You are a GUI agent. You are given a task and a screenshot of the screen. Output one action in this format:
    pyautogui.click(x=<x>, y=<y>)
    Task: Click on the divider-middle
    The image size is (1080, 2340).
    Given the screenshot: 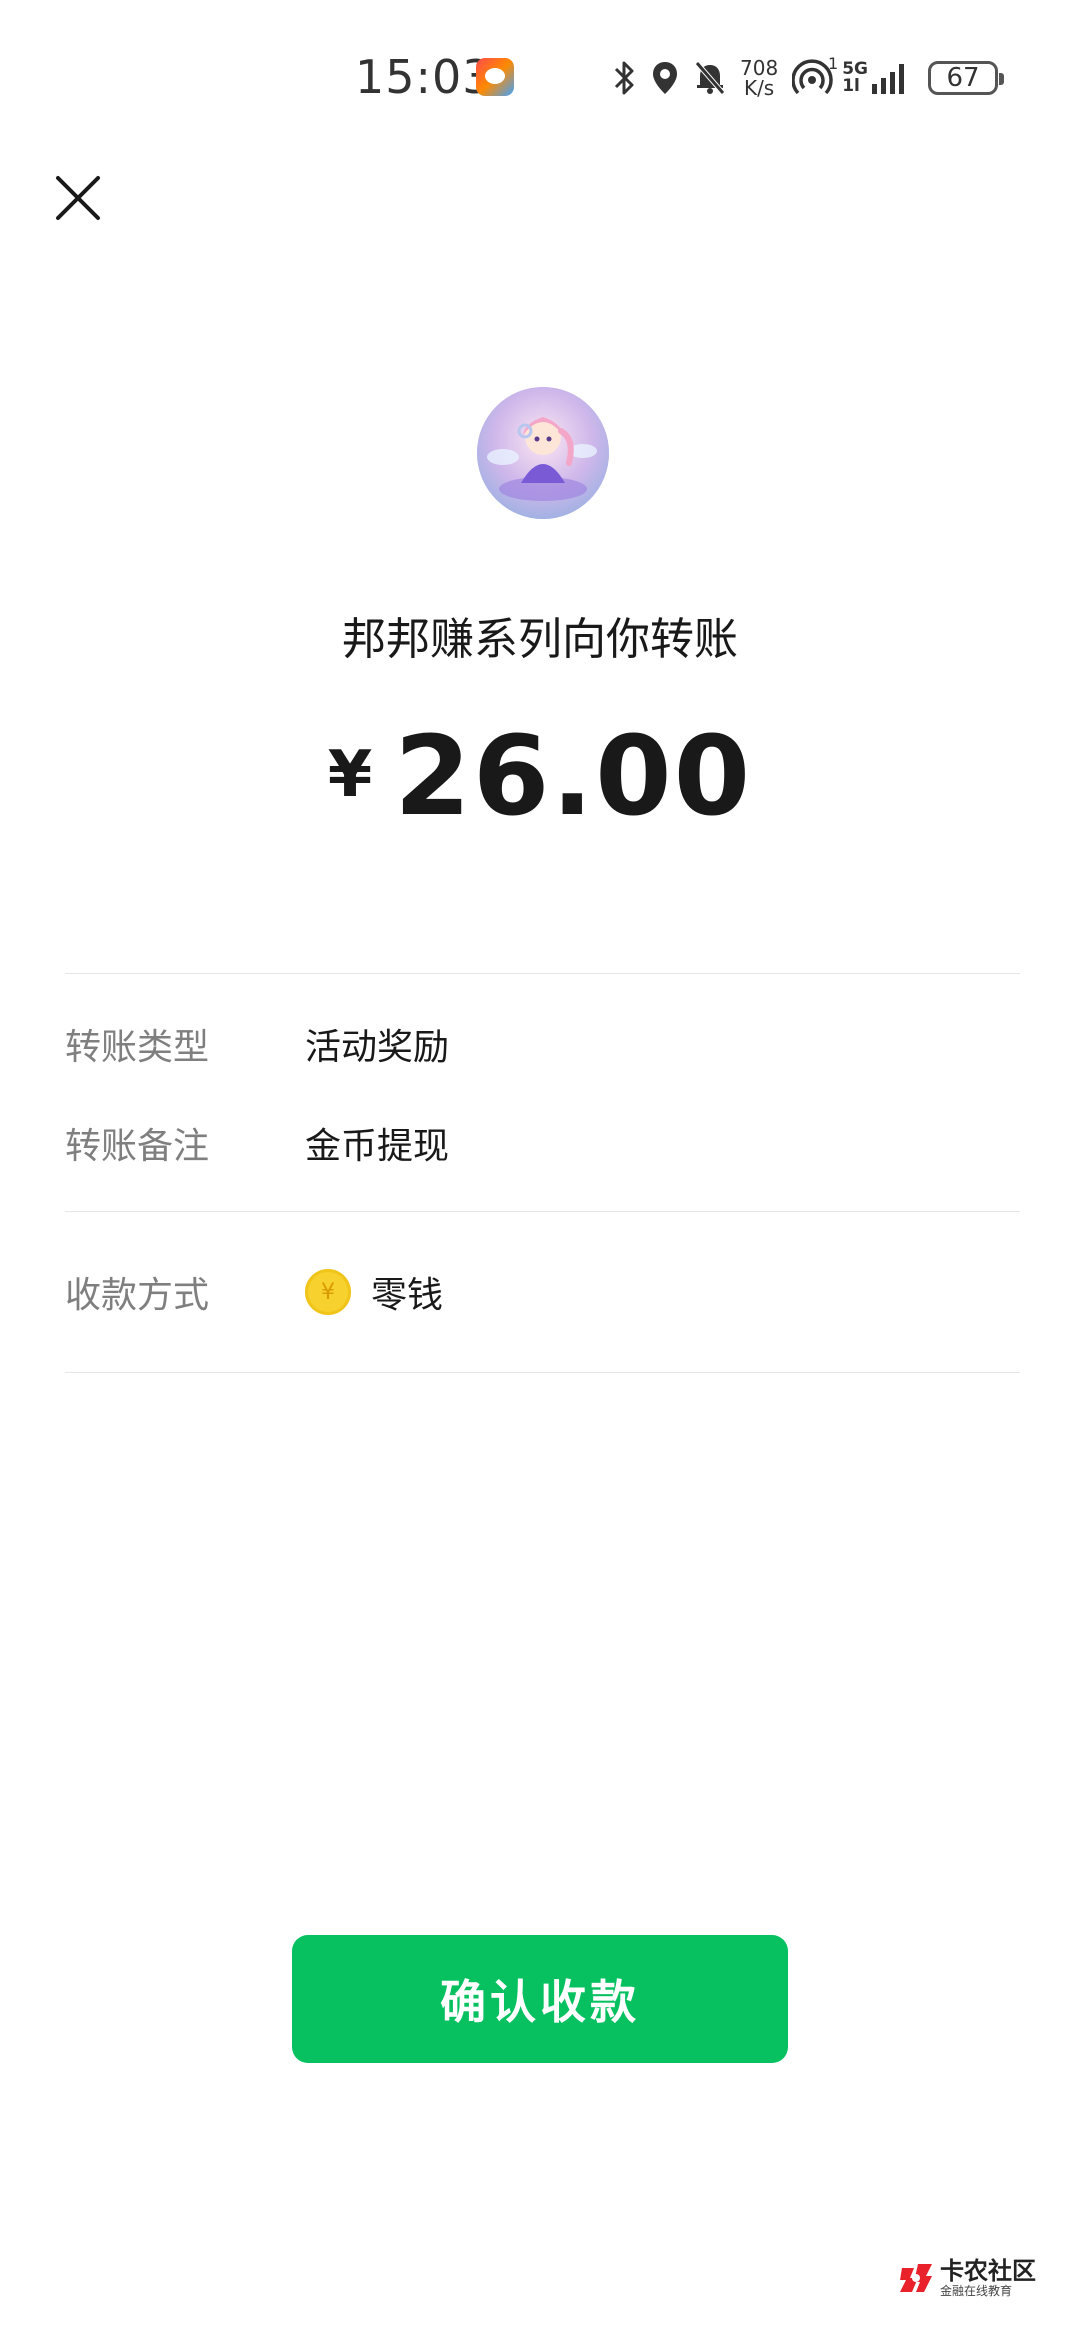 What is the action you would take?
    pyautogui.click(x=542, y=1211)
    